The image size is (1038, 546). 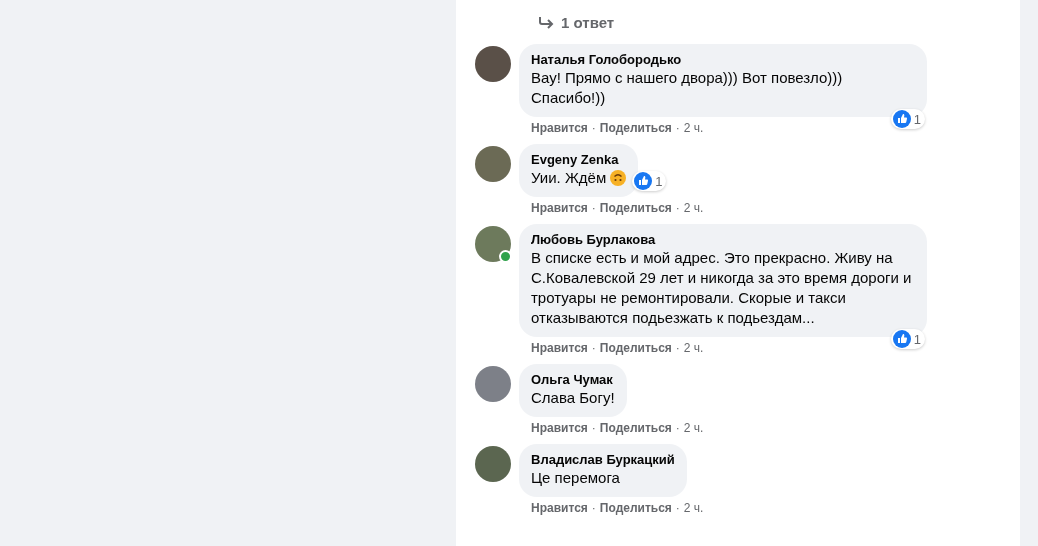 What do you see at coordinates (603, 460) in the screenshot?
I see `author-name: Владислав Буркацкий` at bounding box center [603, 460].